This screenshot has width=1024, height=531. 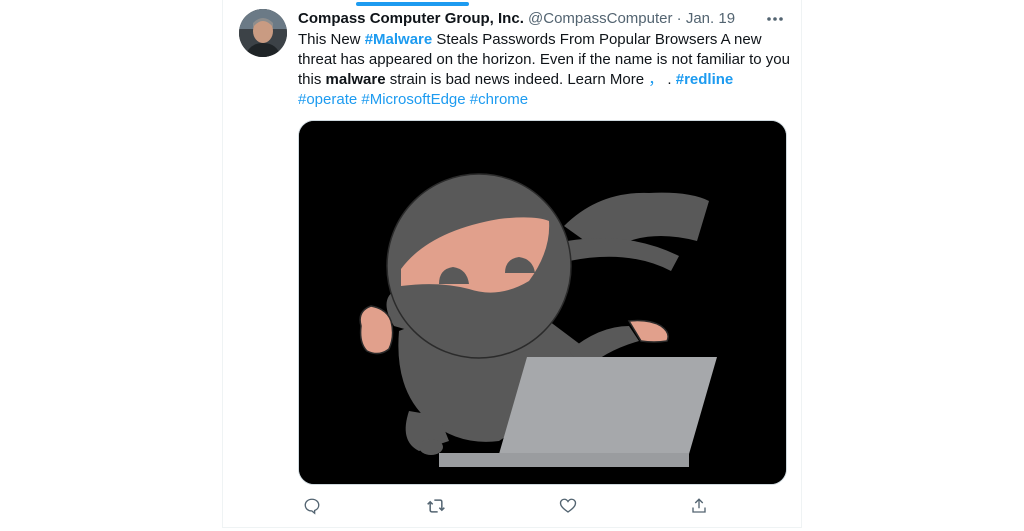 What do you see at coordinates (355, 79) in the screenshot?
I see `bold-keyword-malware: malware` at bounding box center [355, 79].